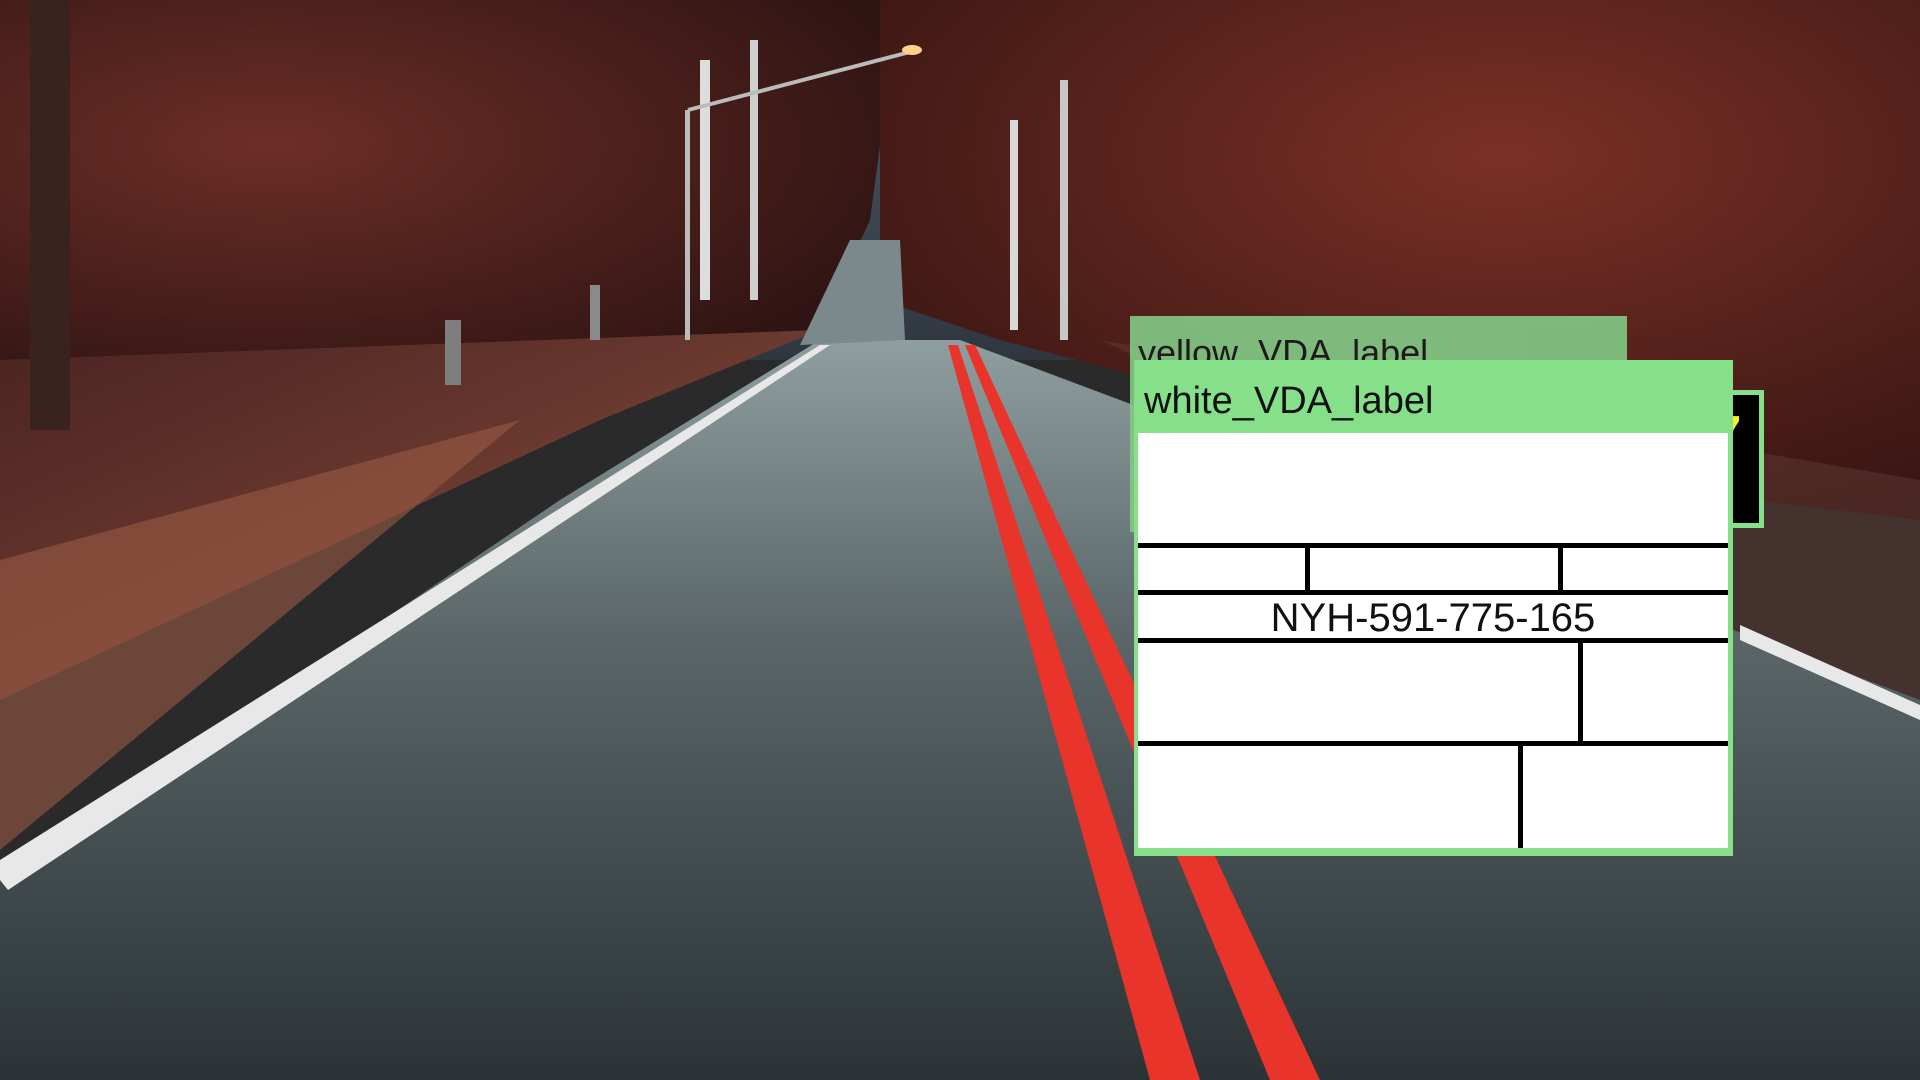 The image size is (1920, 1080). I want to click on label-code-text: NYH-591-775-165, so click(1433, 618).